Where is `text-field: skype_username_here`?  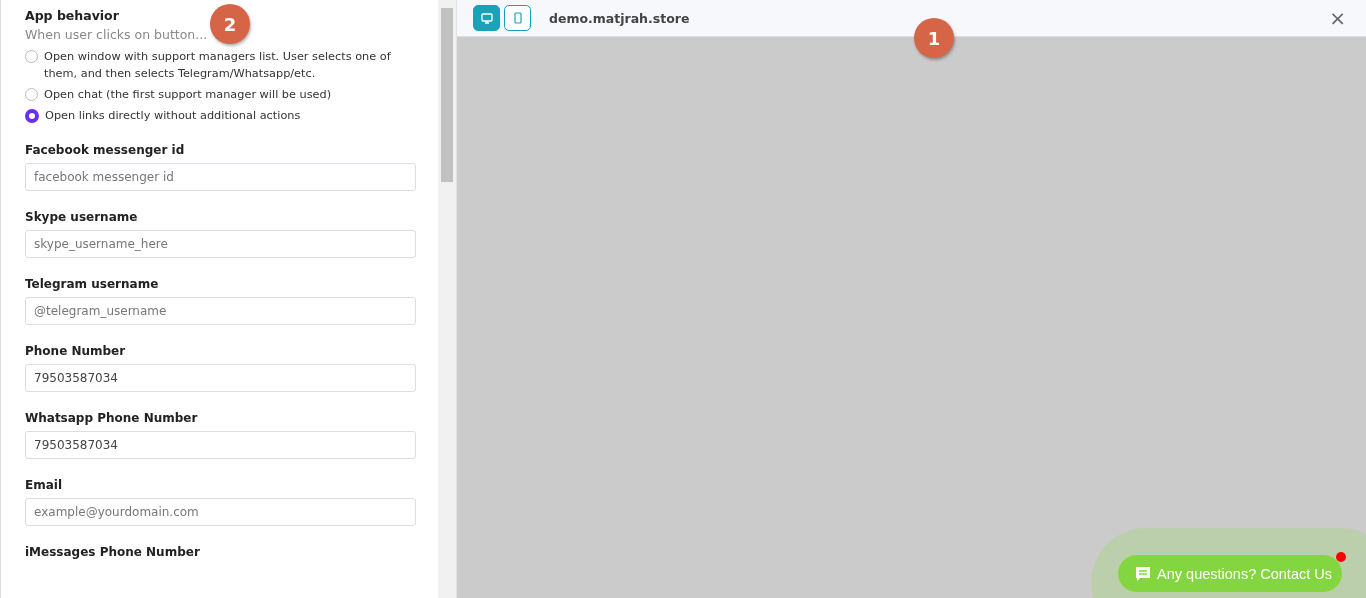
text-field: skype_username_here is located at coordinates (220, 244).